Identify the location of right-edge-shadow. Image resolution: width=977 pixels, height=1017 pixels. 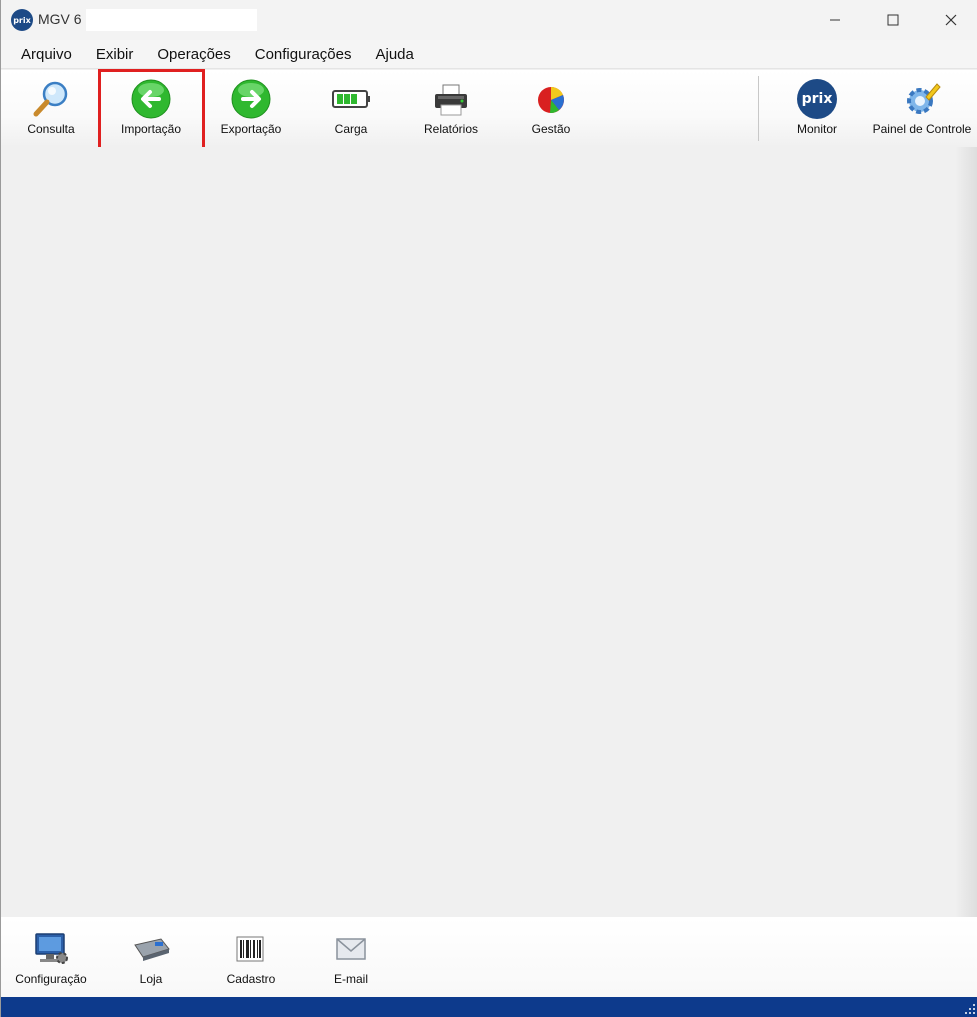
(966, 532).